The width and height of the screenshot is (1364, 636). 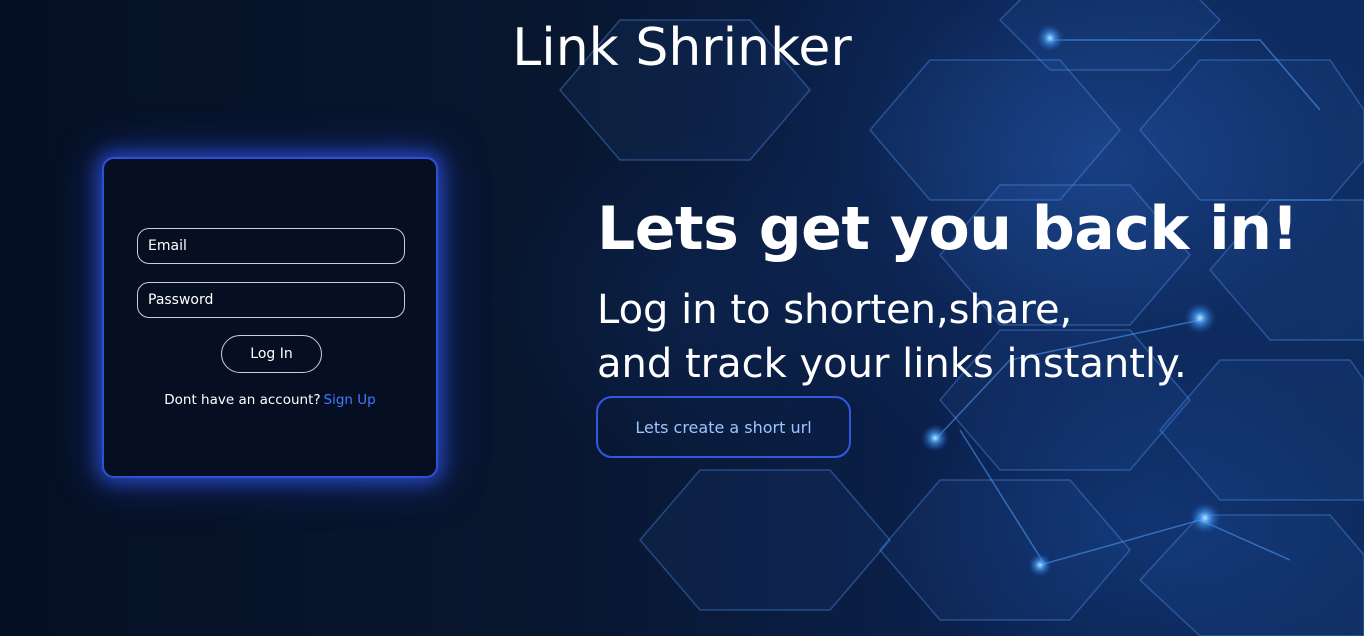 I want to click on email-field, so click(x=271, y=246).